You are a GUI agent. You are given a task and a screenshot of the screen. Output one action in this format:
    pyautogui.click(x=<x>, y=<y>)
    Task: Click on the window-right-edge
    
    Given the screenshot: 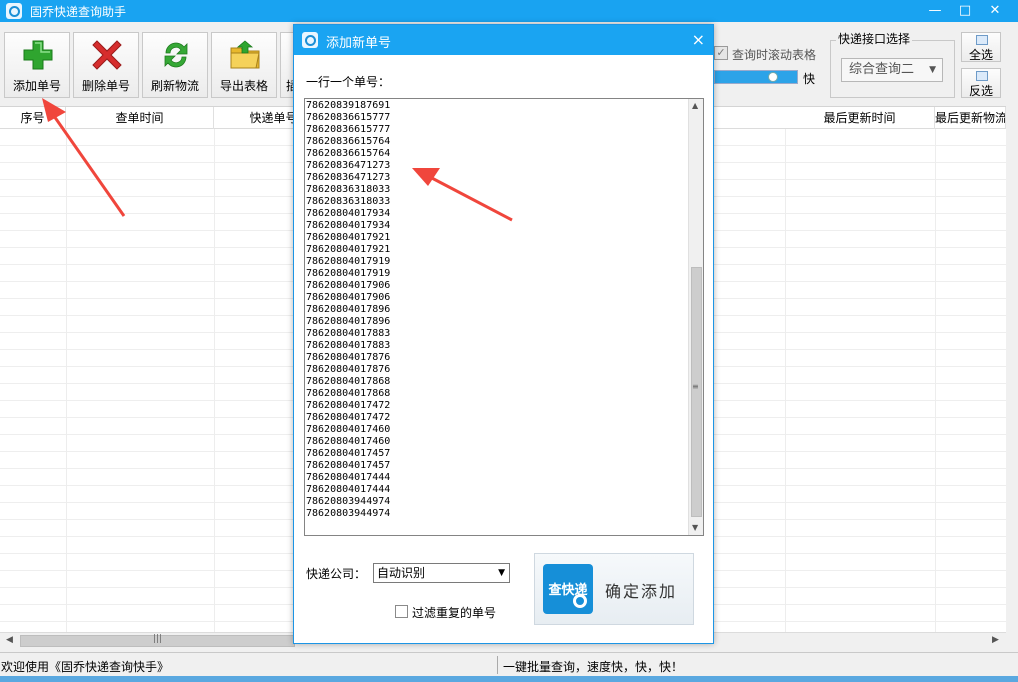 What is the action you would take?
    pyautogui.click(x=1012, y=352)
    